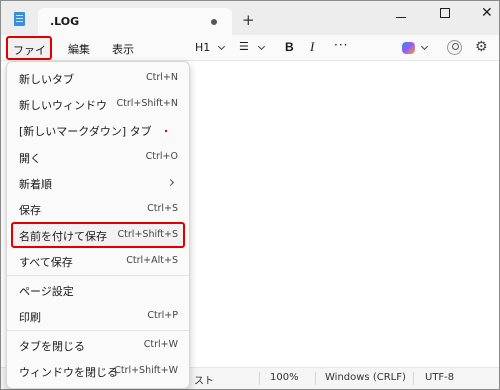  What do you see at coordinates (63, 236) in the screenshot?
I see `menu-item-label: 名前を付けて保存` at bounding box center [63, 236].